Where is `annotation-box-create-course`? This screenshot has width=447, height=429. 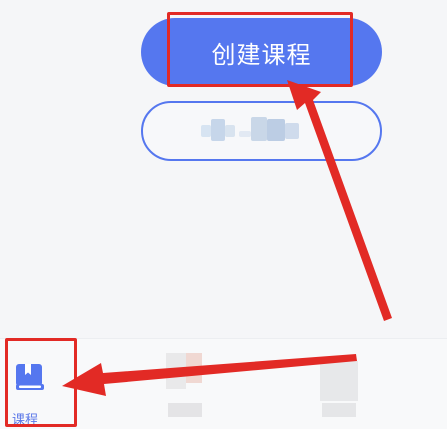 annotation-box-create-course is located at coordinates (260, 49).